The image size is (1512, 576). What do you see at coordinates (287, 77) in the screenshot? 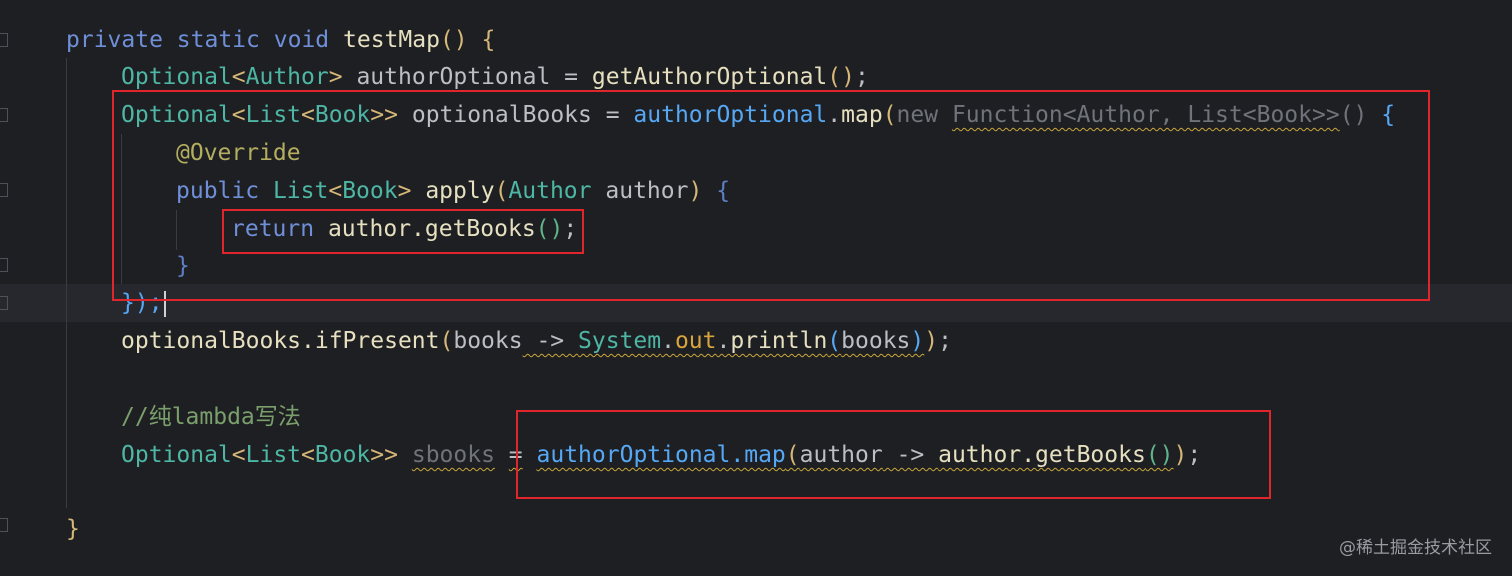
I see `type-name: Author` at bounding box center [287, 77].